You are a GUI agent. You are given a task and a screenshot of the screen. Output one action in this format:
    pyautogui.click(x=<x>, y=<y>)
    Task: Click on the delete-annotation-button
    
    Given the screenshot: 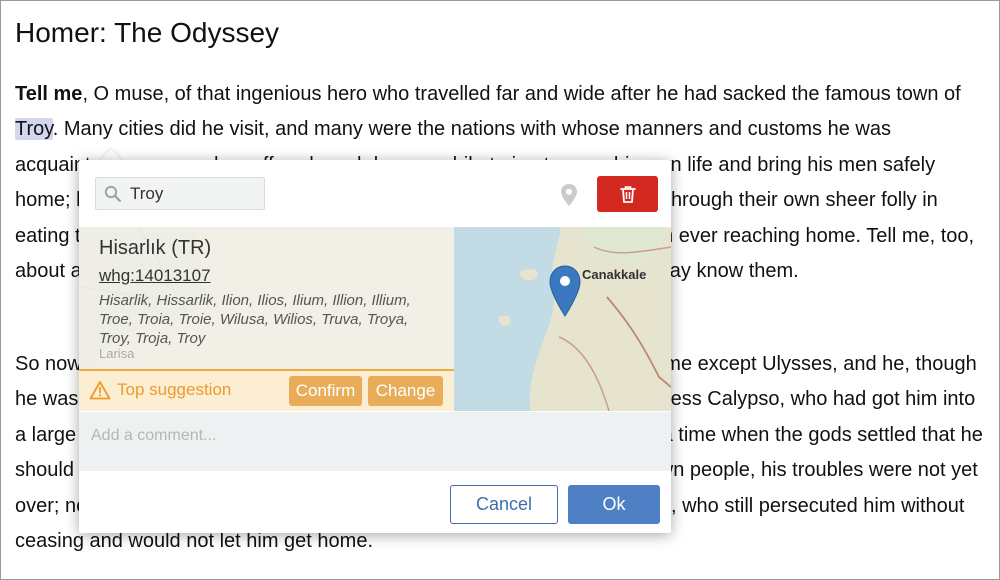 What is the action you would take?
    pyautogui.click(x=627, y=194)
    